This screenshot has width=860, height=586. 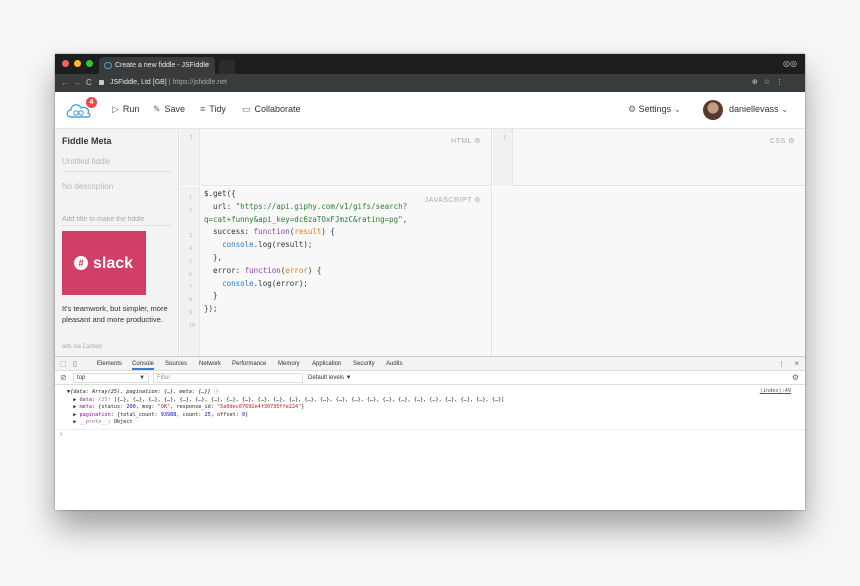 I want to click on tab-memory: Memory, so click(x=289, y=364).